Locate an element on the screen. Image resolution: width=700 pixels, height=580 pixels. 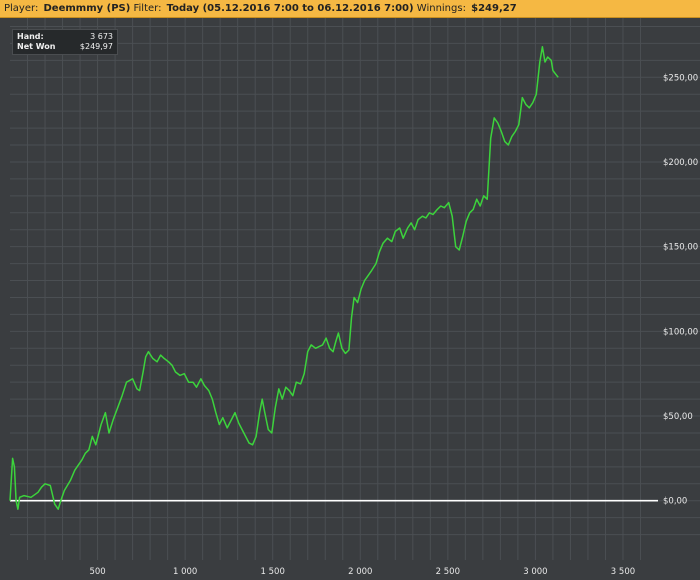
y-tick-label: $150,00 is located at coordinates (680, 248).